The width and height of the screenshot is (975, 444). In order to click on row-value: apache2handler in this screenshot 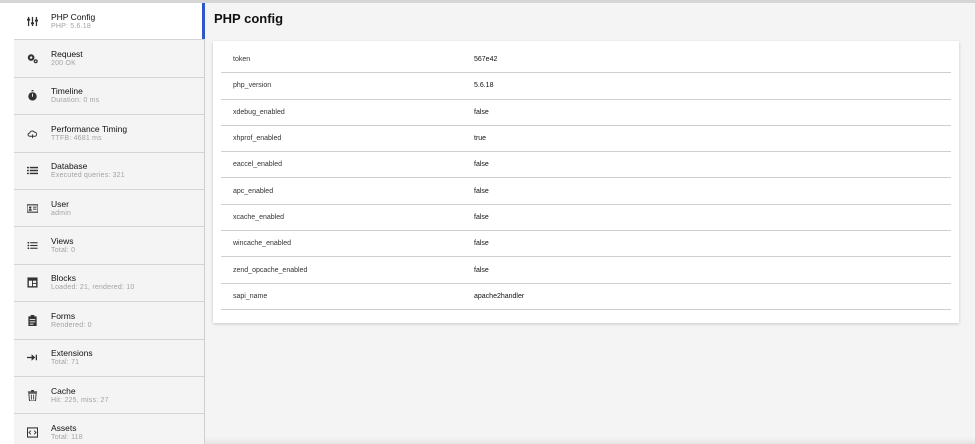, I will do `click(499, 296)`.